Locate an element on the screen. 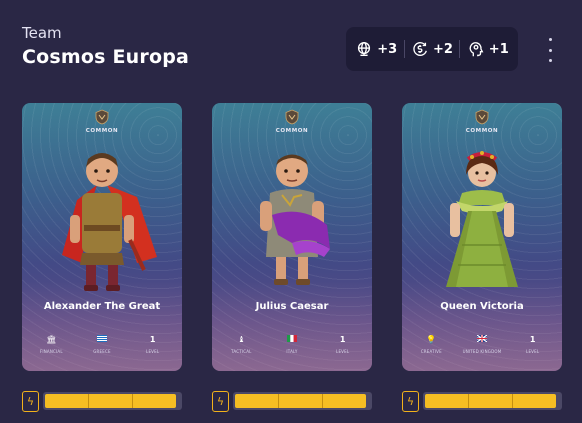 This screenshot has height=423, width=582. attr-country-label: GREECE is located at coordinates (102, 351).